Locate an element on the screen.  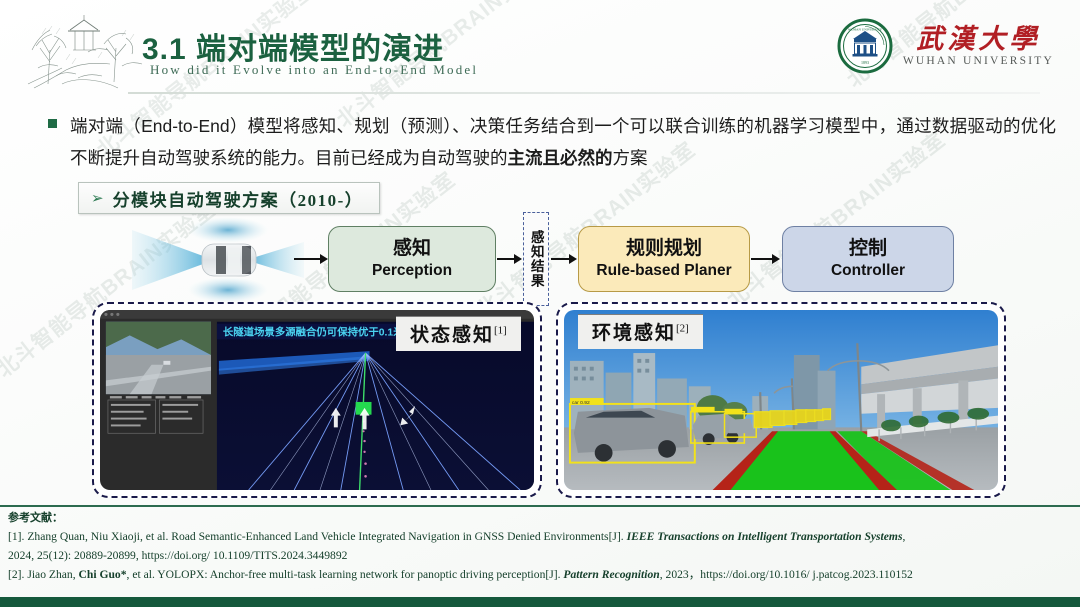
reference-2-prefix: [2]. Jiao Zhan, is located at coordinates (43, 574).